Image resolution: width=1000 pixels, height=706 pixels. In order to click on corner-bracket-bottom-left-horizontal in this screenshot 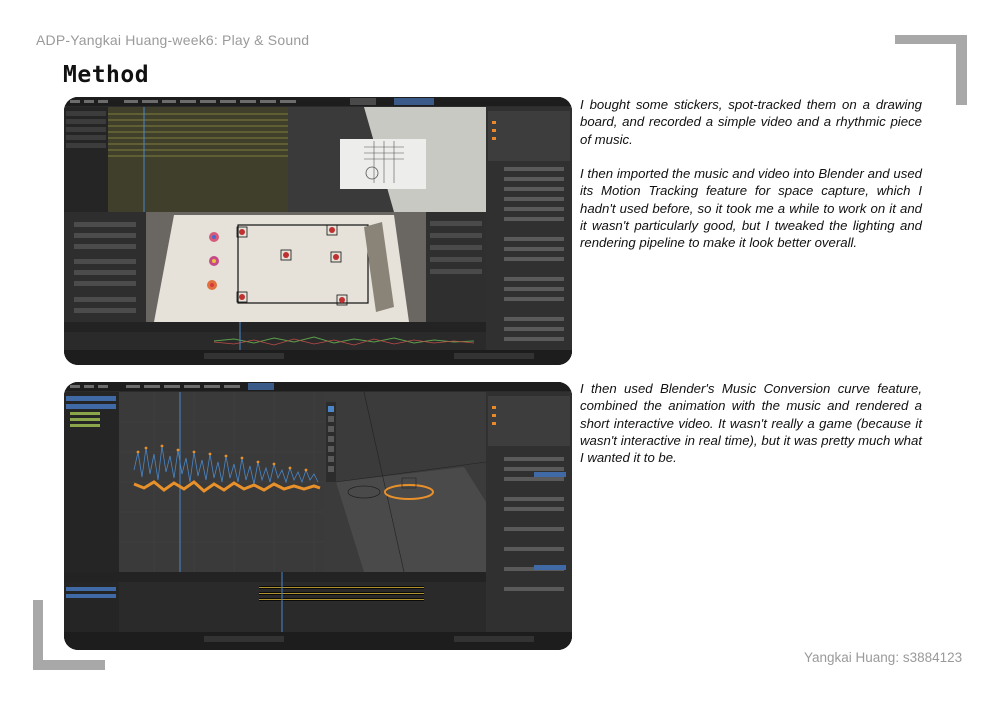, I will do `click(69, 665)`.